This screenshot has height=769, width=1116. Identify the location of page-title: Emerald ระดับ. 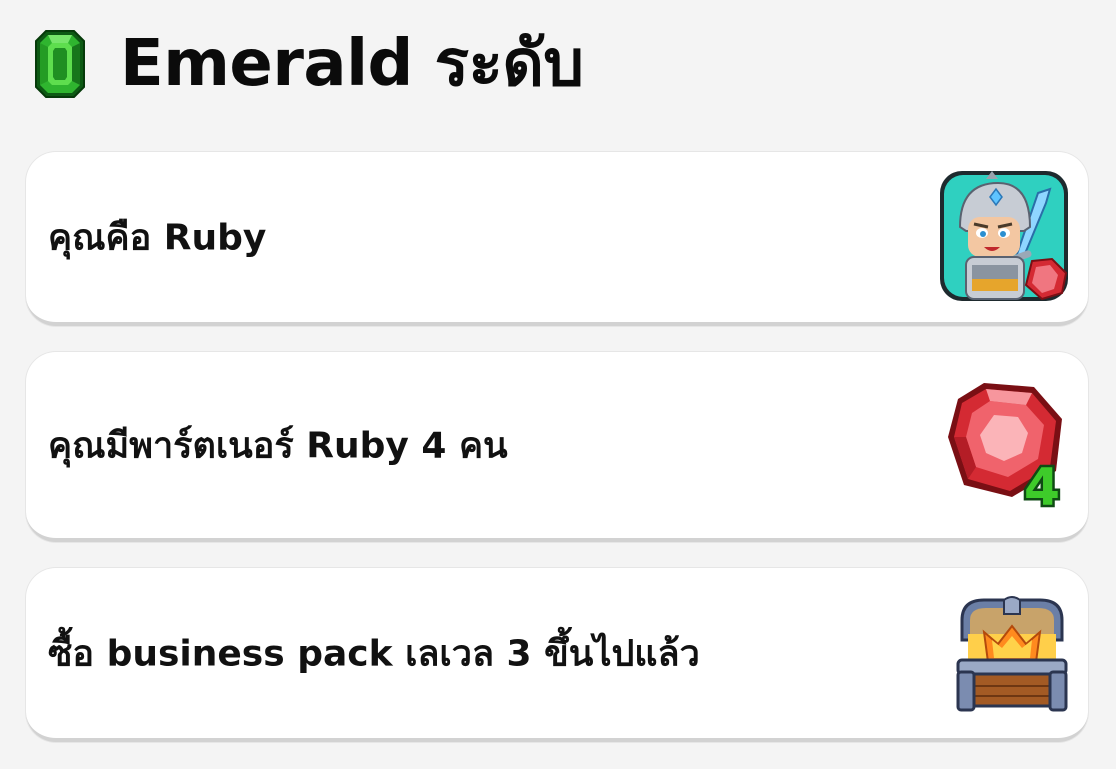
(352, 64).